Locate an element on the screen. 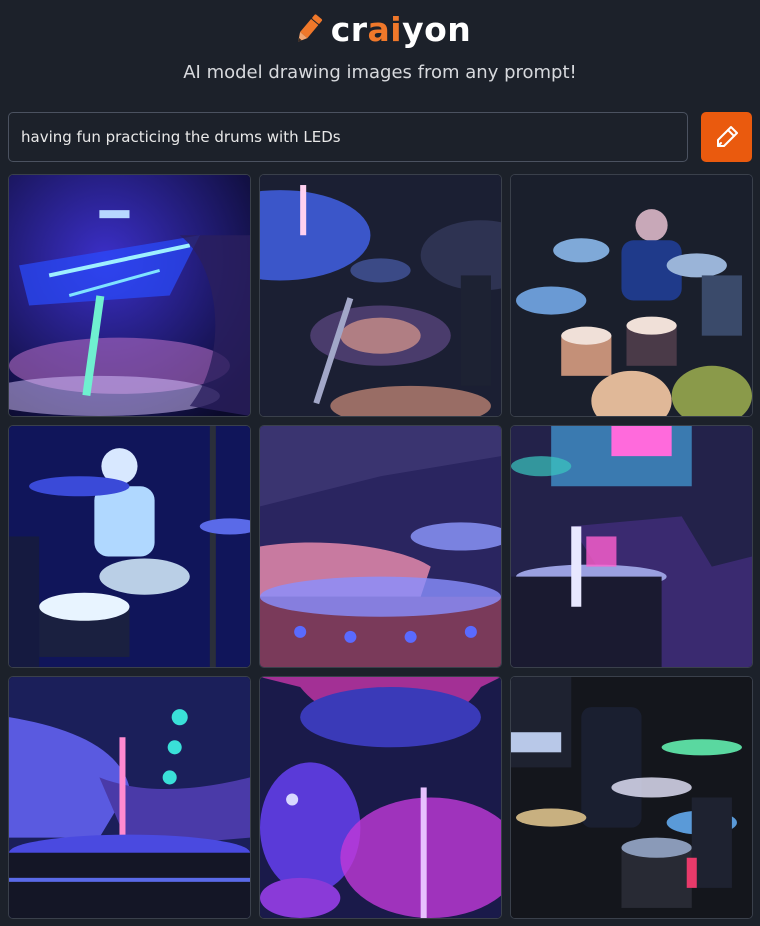 This screenshot has width=760, height=926. draw-button is located at coordinates (726, 137).